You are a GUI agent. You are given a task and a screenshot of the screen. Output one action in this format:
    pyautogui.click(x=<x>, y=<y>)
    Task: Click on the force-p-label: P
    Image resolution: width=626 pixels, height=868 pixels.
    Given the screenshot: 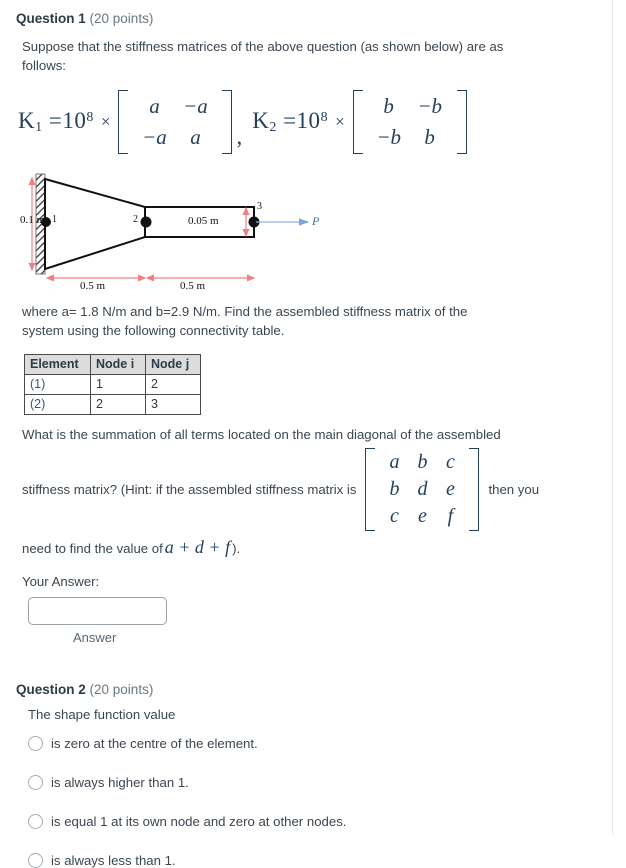 What is the action you would take?
    pyautogui.click(x=316, y=220)
    